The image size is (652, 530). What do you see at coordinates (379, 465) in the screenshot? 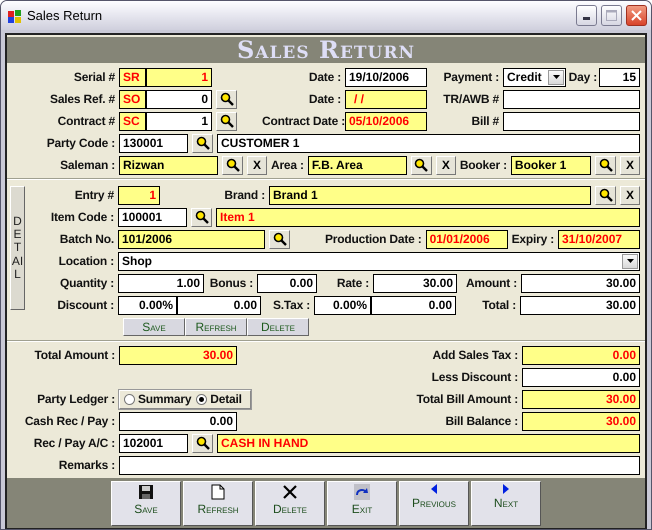
I see `remarks-field` at bounding box center [379, 465].